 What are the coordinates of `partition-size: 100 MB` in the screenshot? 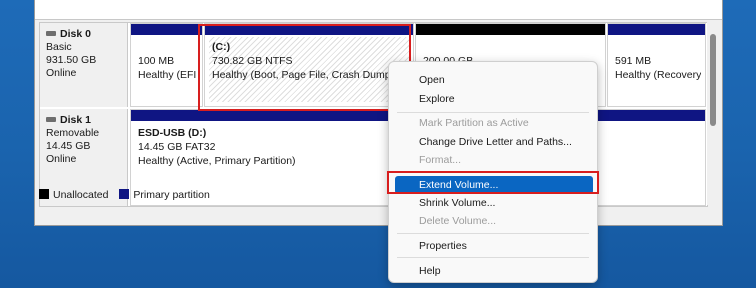 It's located at (156, 61).